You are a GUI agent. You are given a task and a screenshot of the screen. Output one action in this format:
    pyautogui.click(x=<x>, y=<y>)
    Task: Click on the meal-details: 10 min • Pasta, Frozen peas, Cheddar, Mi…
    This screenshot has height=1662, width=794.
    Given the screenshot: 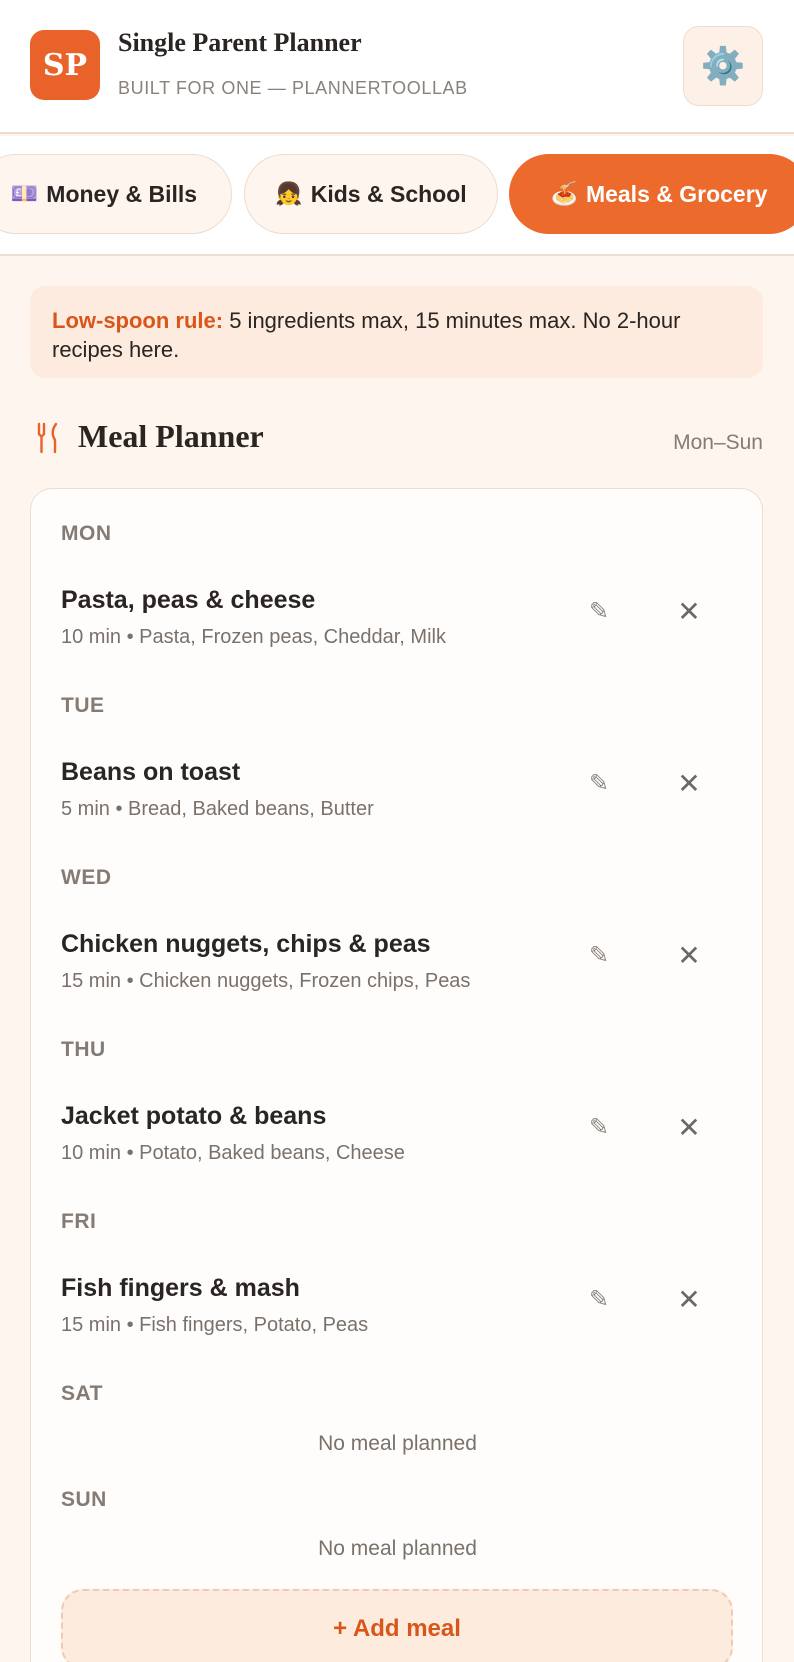 What is the action you would take?
    pyautogui.click(x=253, y=637)
    